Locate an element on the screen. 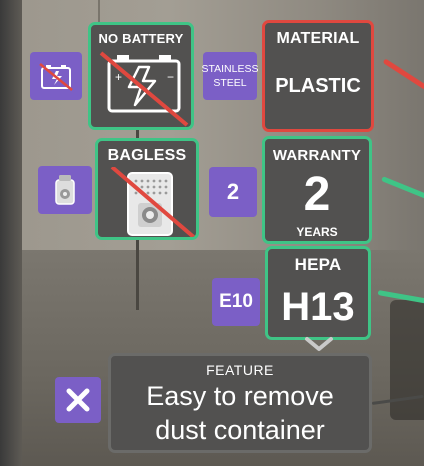 The width and height of the screenshot is (424, 466). dust-bag-icon is located at coordinates (65, 190).